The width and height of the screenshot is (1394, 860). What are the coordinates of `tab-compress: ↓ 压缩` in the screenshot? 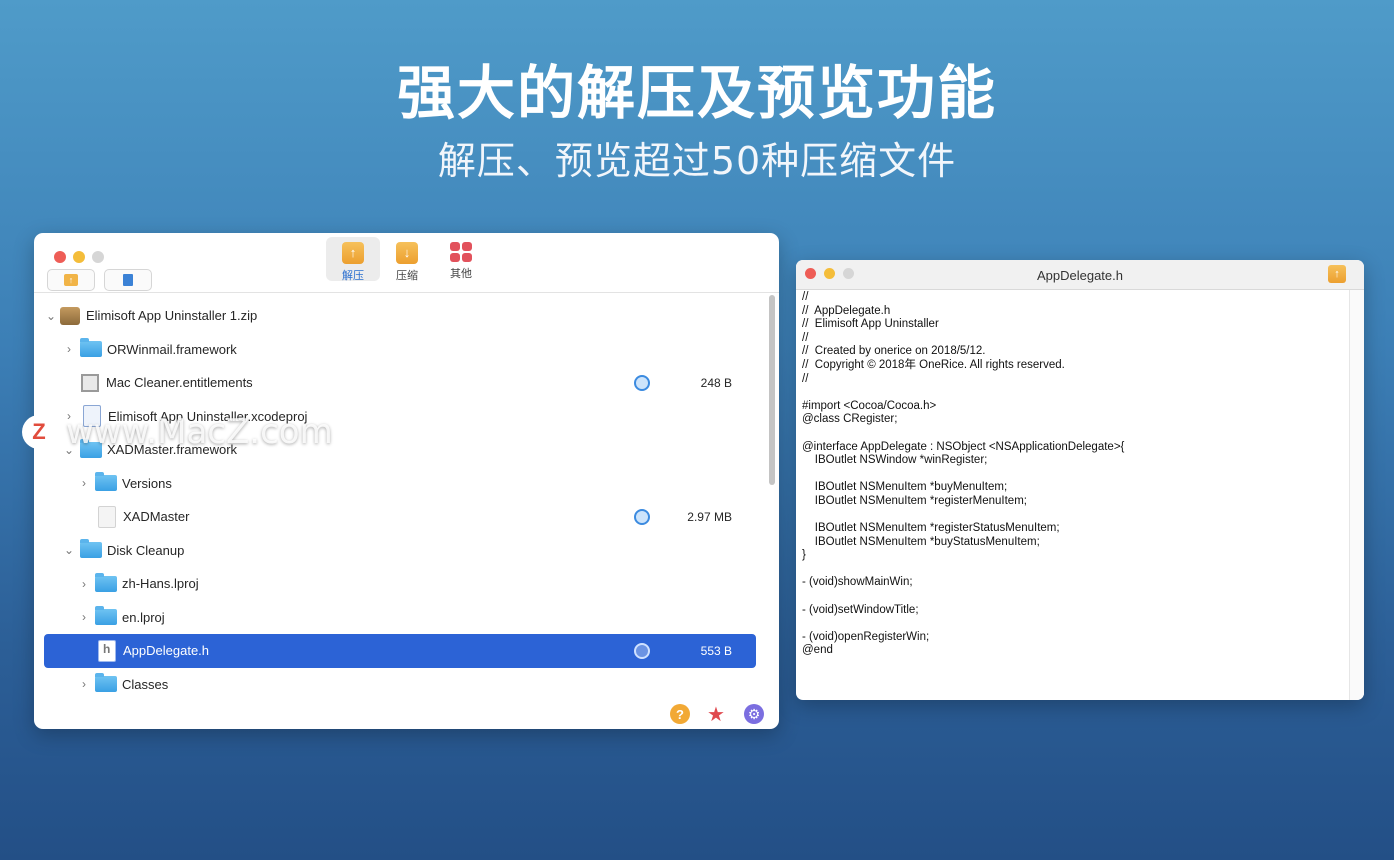 It's located at (407, 259).